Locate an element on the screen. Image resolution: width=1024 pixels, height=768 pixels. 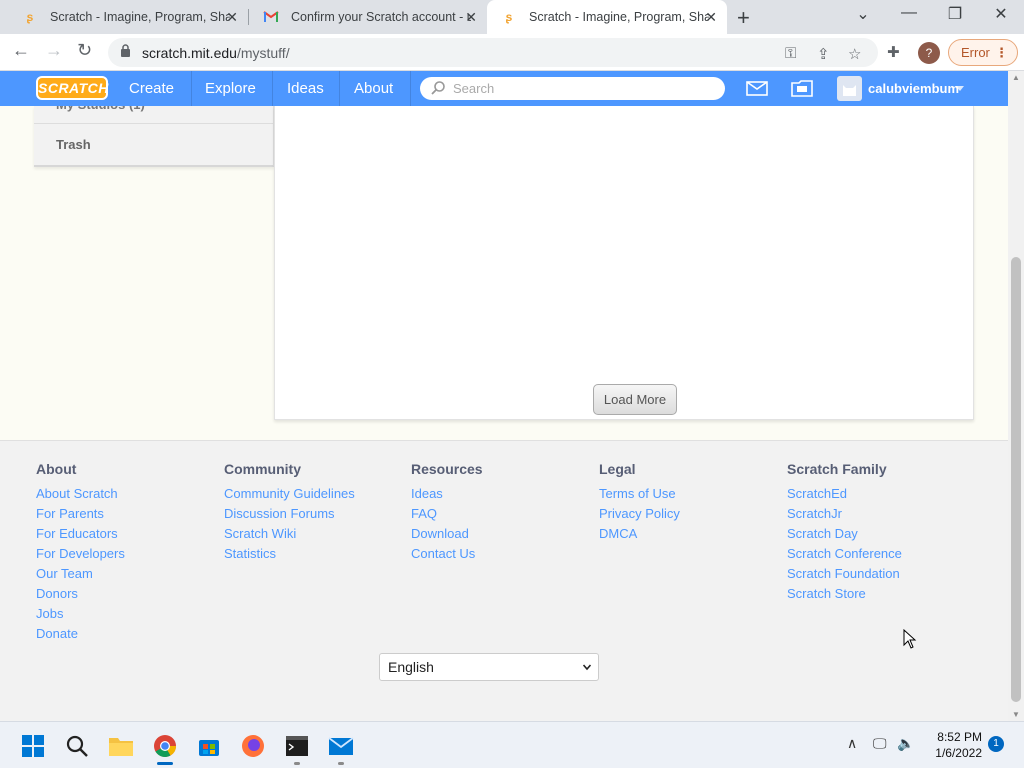
language-select: English is located at coordinates (489, 667).